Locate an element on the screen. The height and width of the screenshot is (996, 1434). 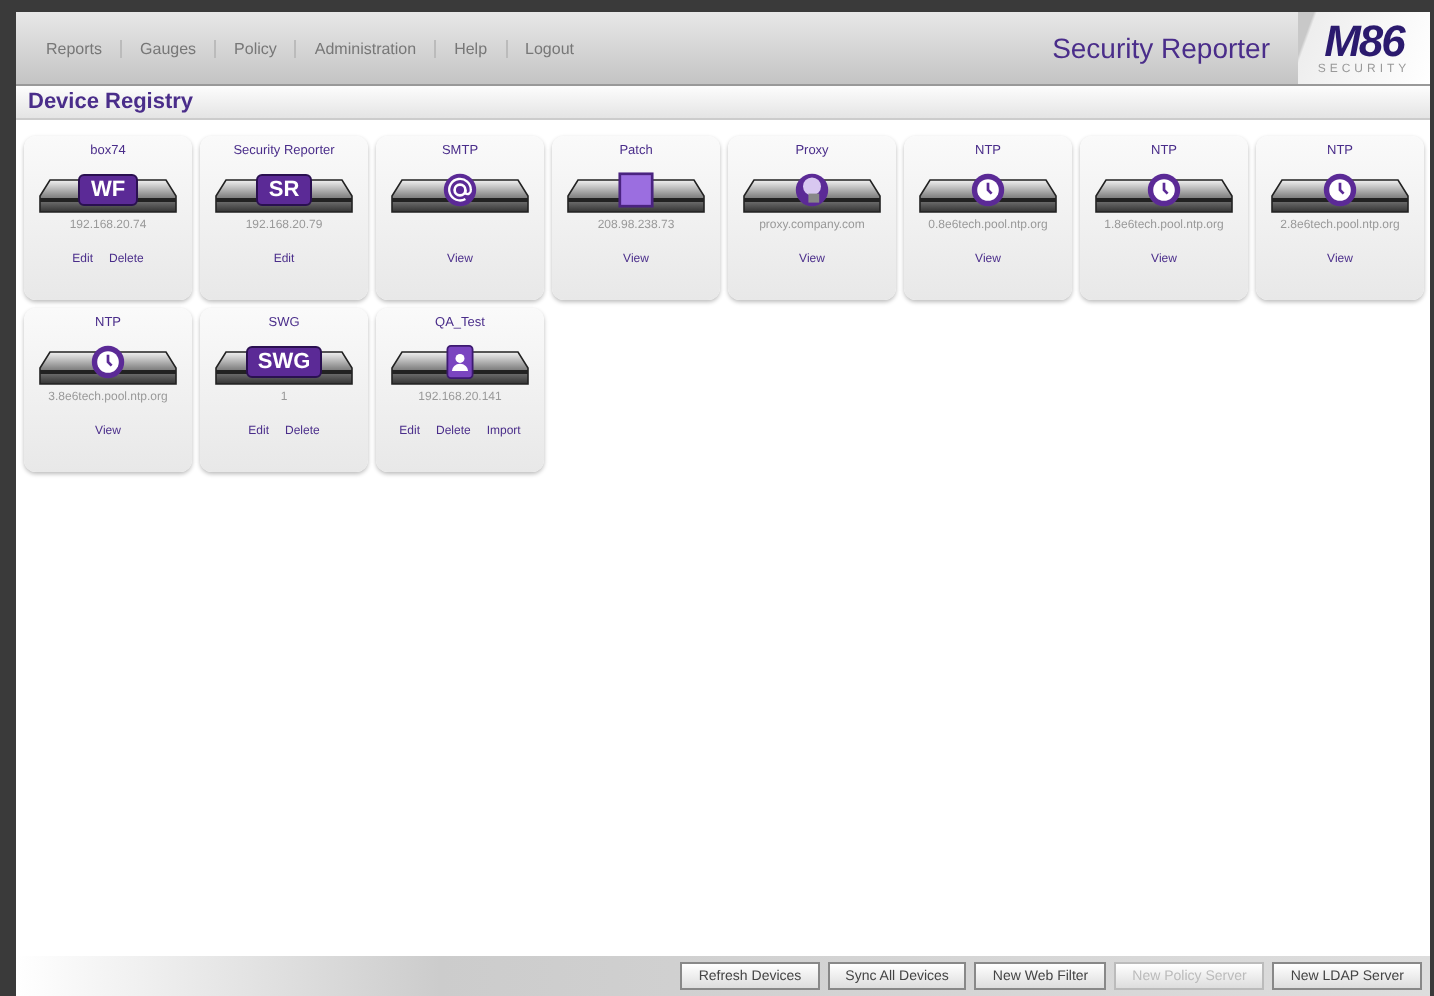
square-icon is located at coordinates (636, 190).